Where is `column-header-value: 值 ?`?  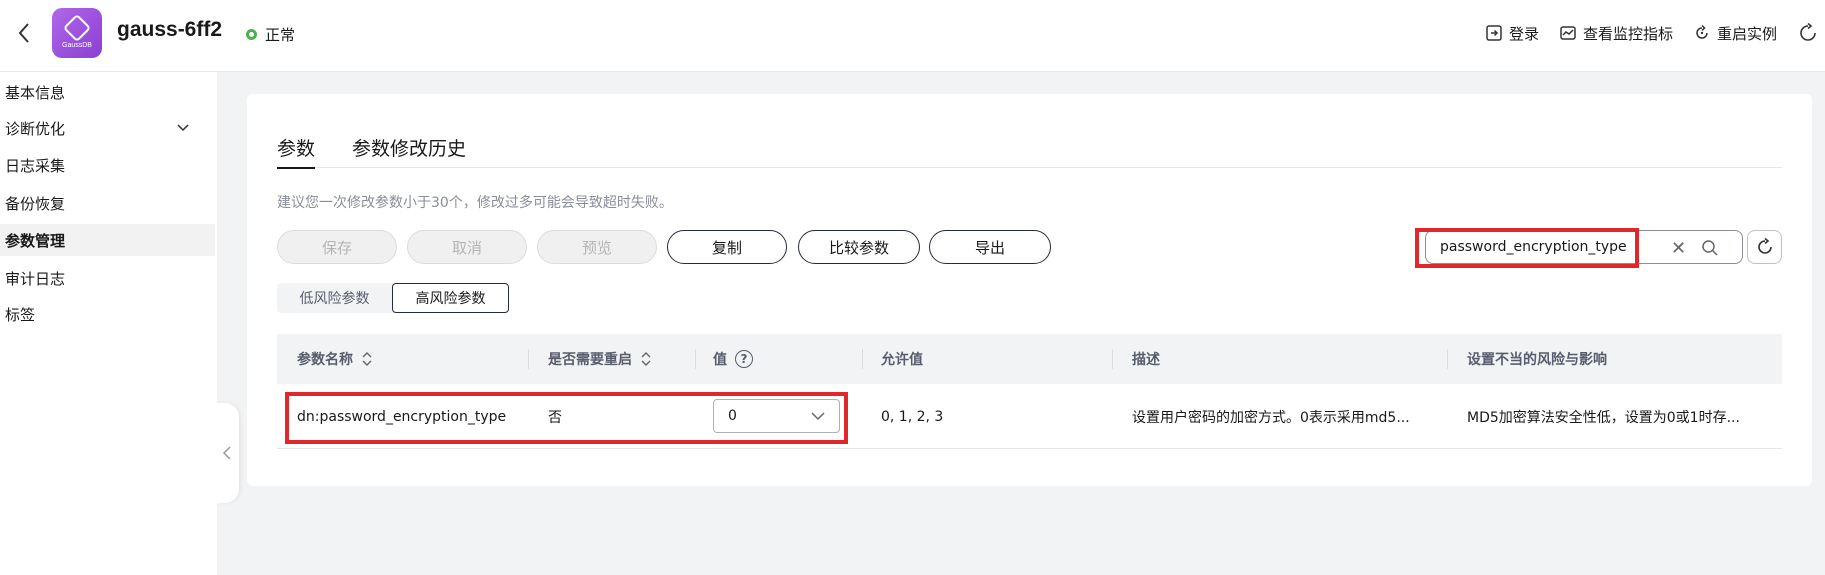
column-header-value: 值 ? is located at coordinates (733, 359).